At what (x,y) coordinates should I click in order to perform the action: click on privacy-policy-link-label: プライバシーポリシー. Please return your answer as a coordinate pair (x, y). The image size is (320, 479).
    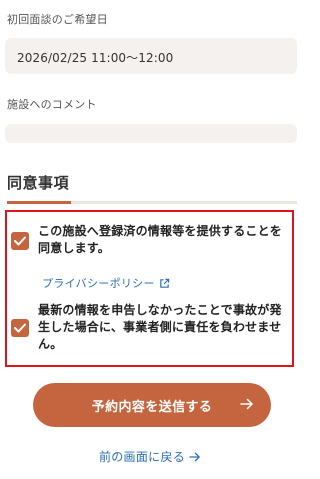
    Looking at the image, I should click on (98, 283).